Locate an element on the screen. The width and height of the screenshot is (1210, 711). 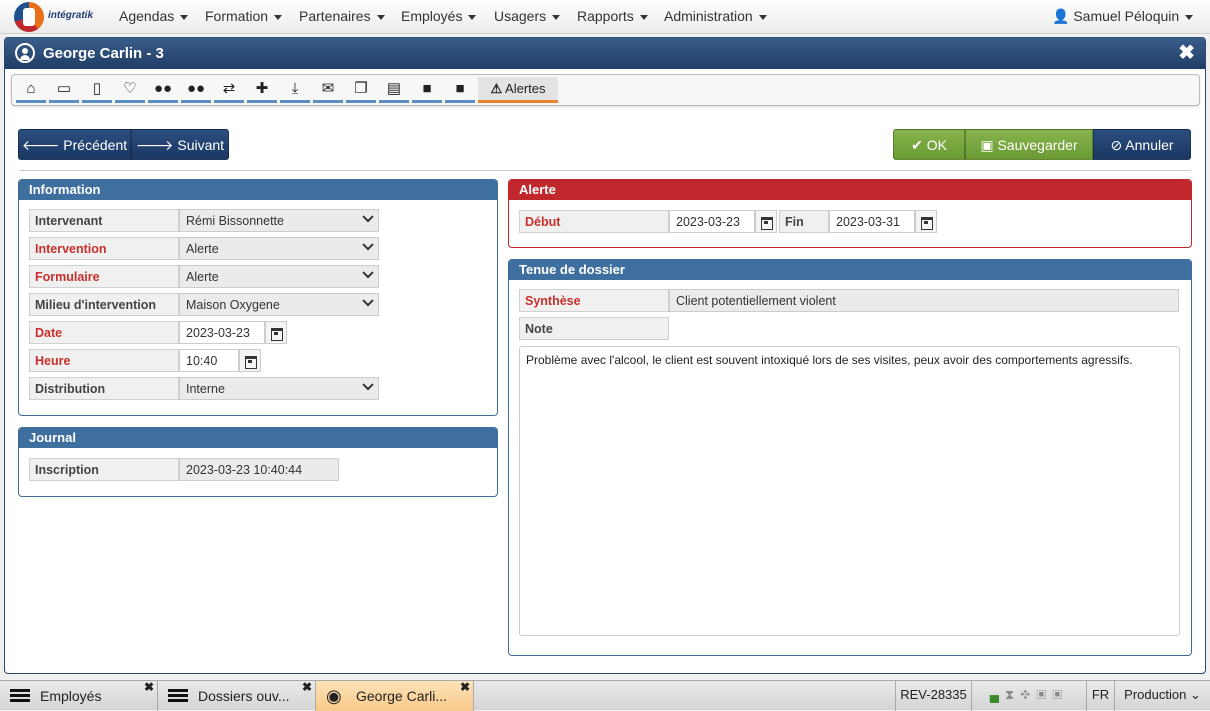
menu-partenaires: Partenaires is located at coordinates (342, 17).